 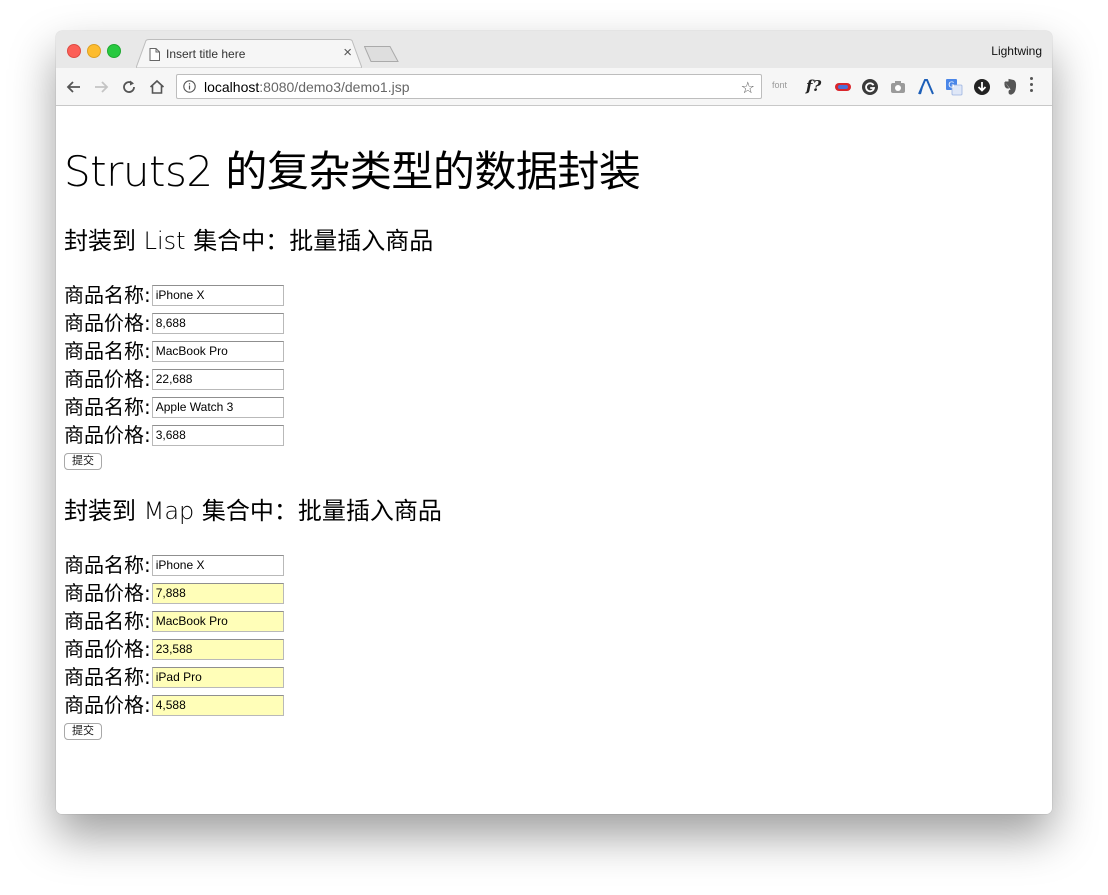 I want to click on browser-menu-icon, so click(x=1032, y=86).